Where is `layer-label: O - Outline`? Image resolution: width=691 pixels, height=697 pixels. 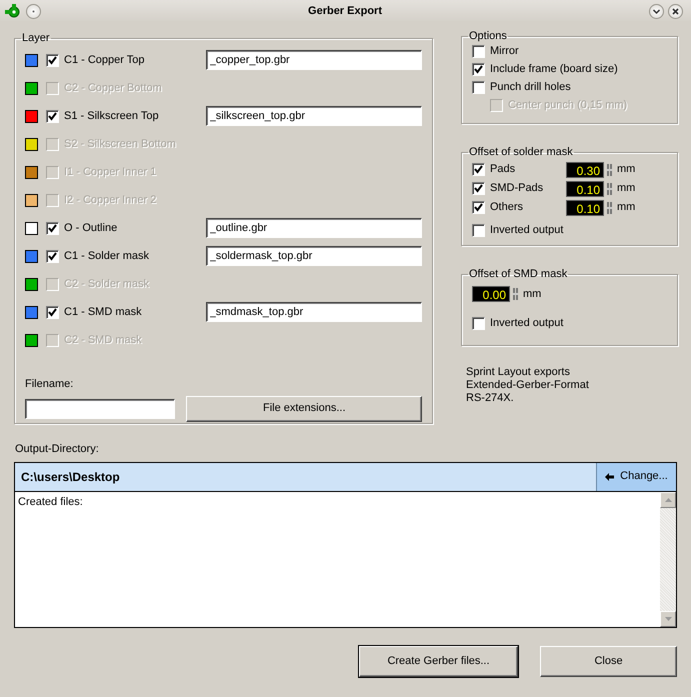 layer-label: O - Outline is located at coordinates (91, 228).